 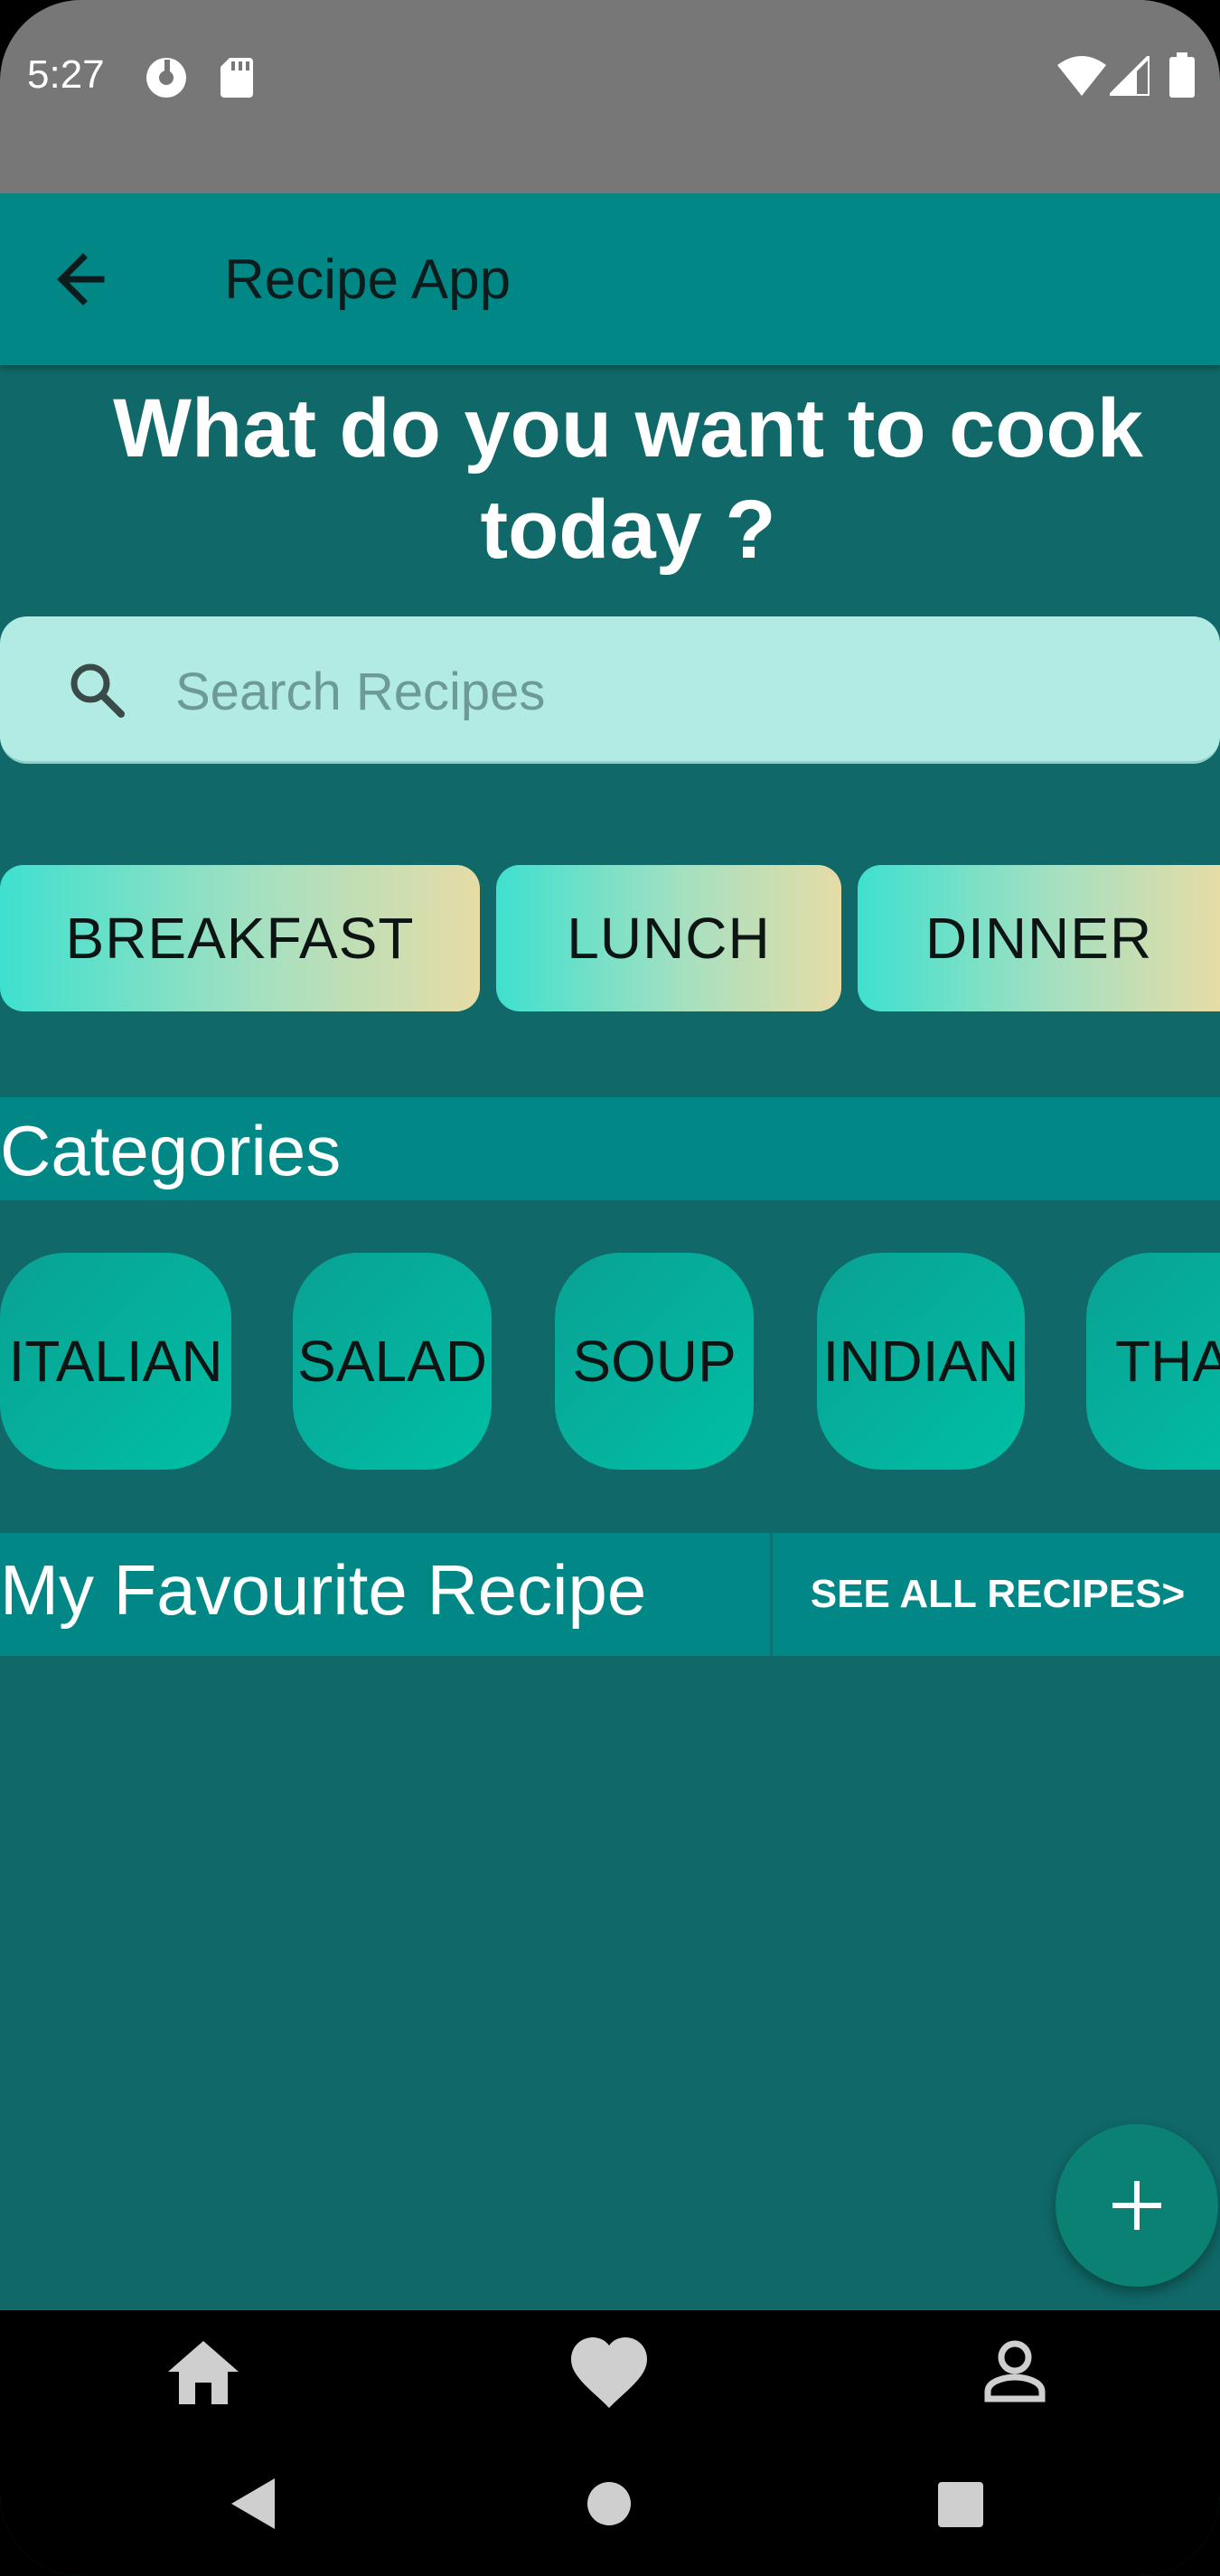 I want to click on search-icon, so click(x=97, y=690).